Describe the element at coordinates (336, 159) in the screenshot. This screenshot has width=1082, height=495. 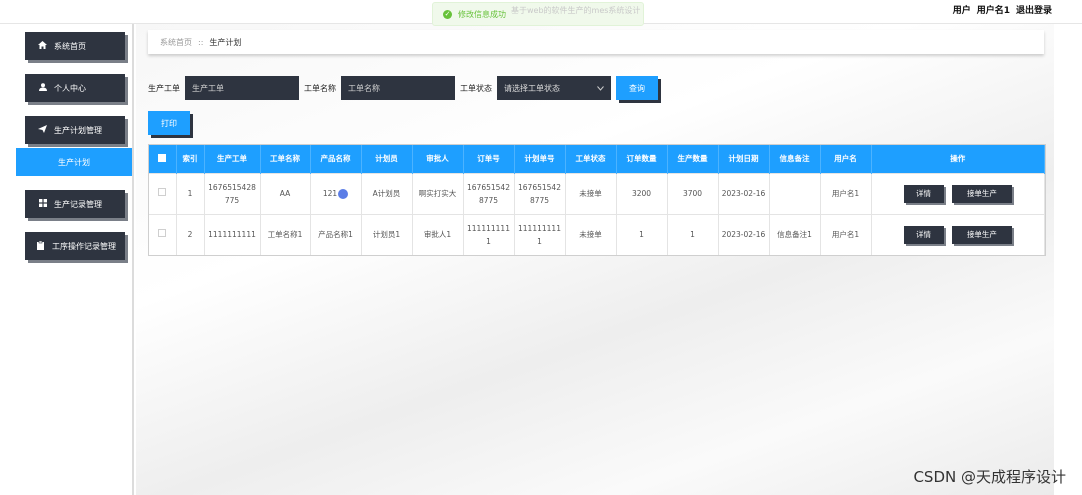
I see `column-header: 产品名称` at that location.